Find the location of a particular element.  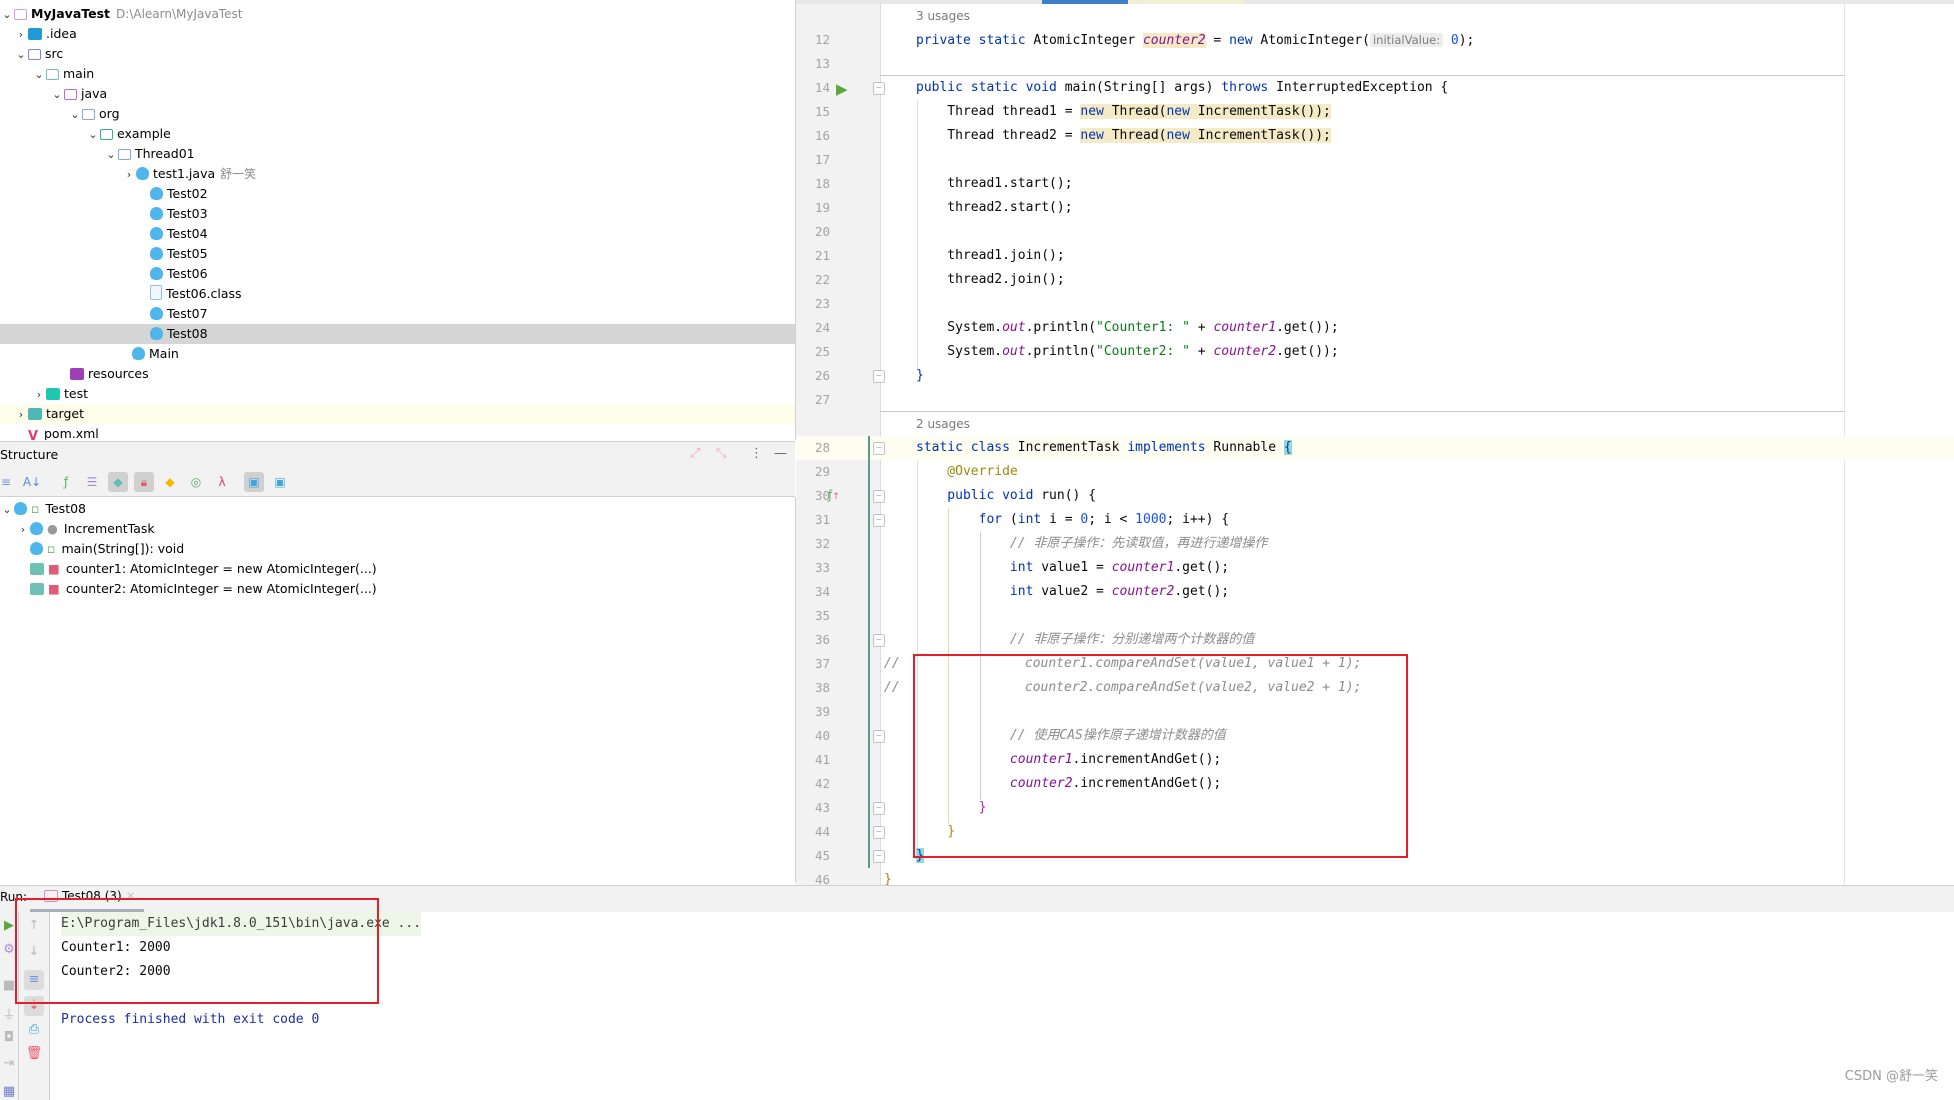

tree-item: › .idea is located at coordinates (397, 34).